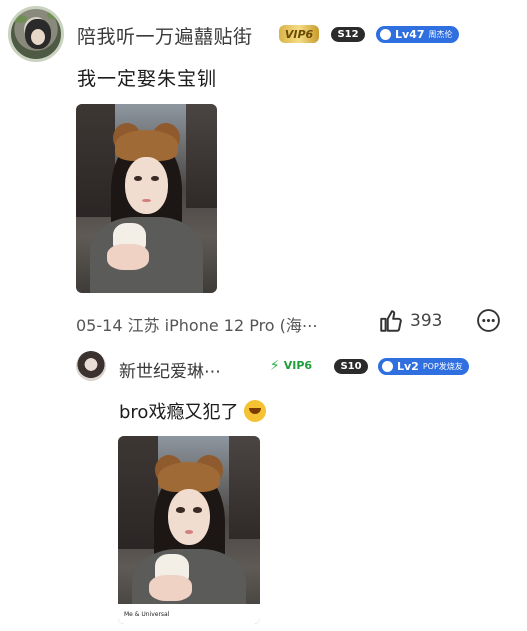 The width and height of the screenshot is (527, 631). Describe the element at coordinates (170, 369) in the screenshot. I see `reply-username: 新世纪爱琳⋯` at that location.